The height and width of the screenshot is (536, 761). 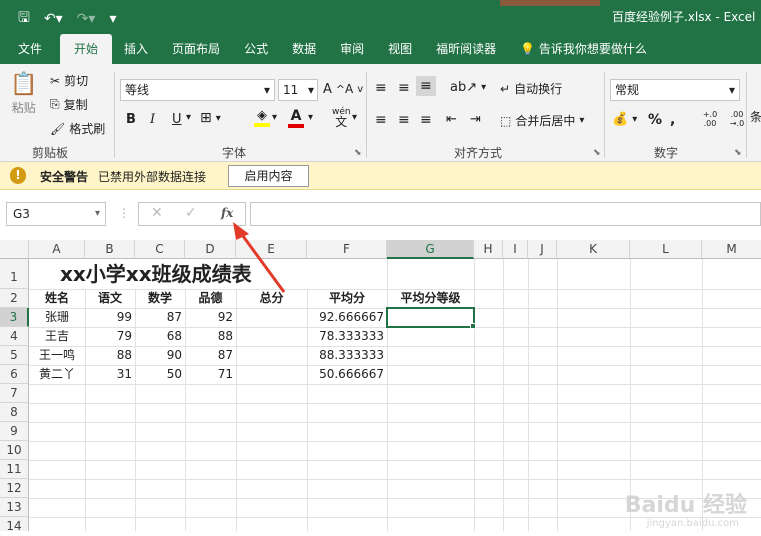 I want to click on increase-decimal-button: +.0 .00, so click(x=710, y=119).